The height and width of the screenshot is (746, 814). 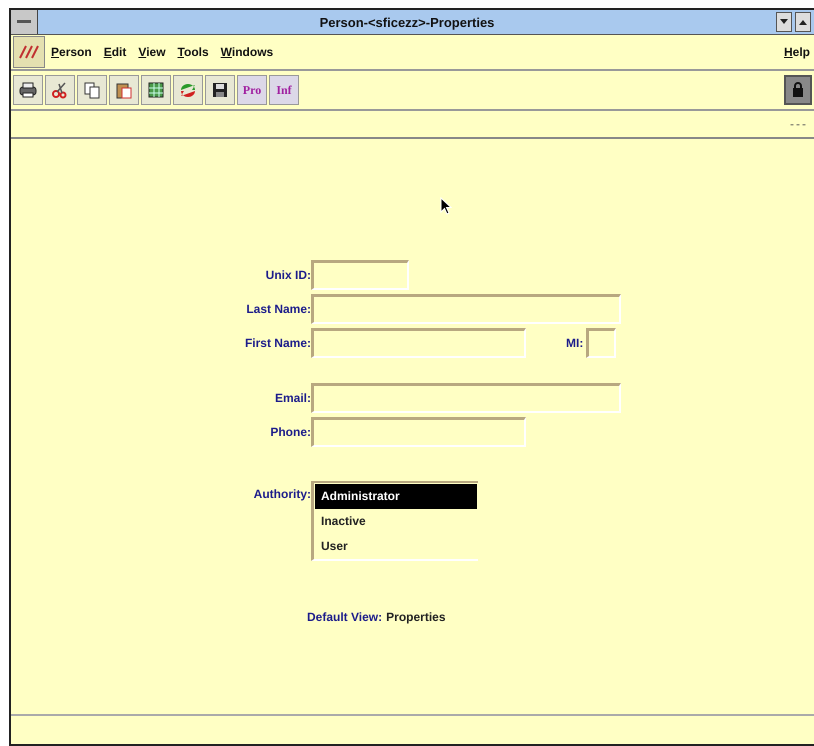 What do you see at coordinates (290, 432) in the screenshot?
I see `field-label: Phone:` at bounding box center [290, 432].